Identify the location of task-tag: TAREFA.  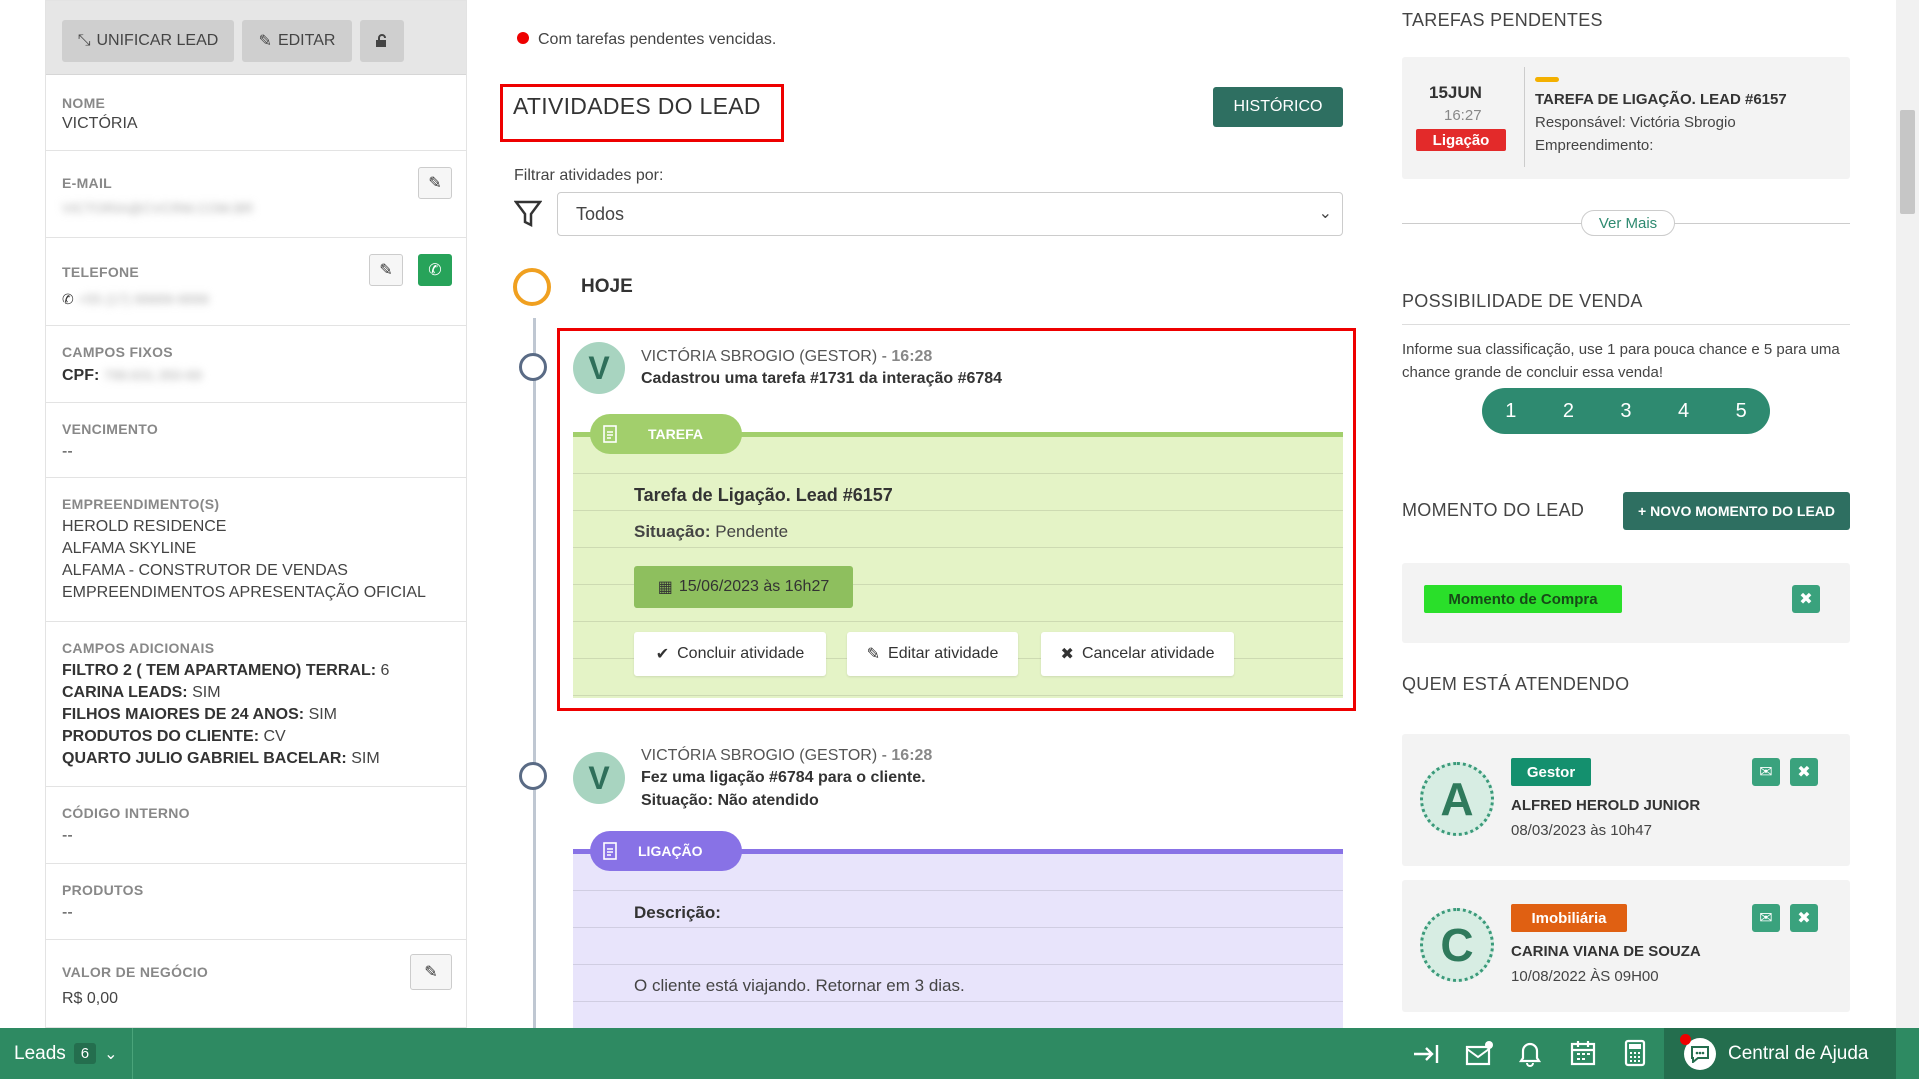
(666, 434).